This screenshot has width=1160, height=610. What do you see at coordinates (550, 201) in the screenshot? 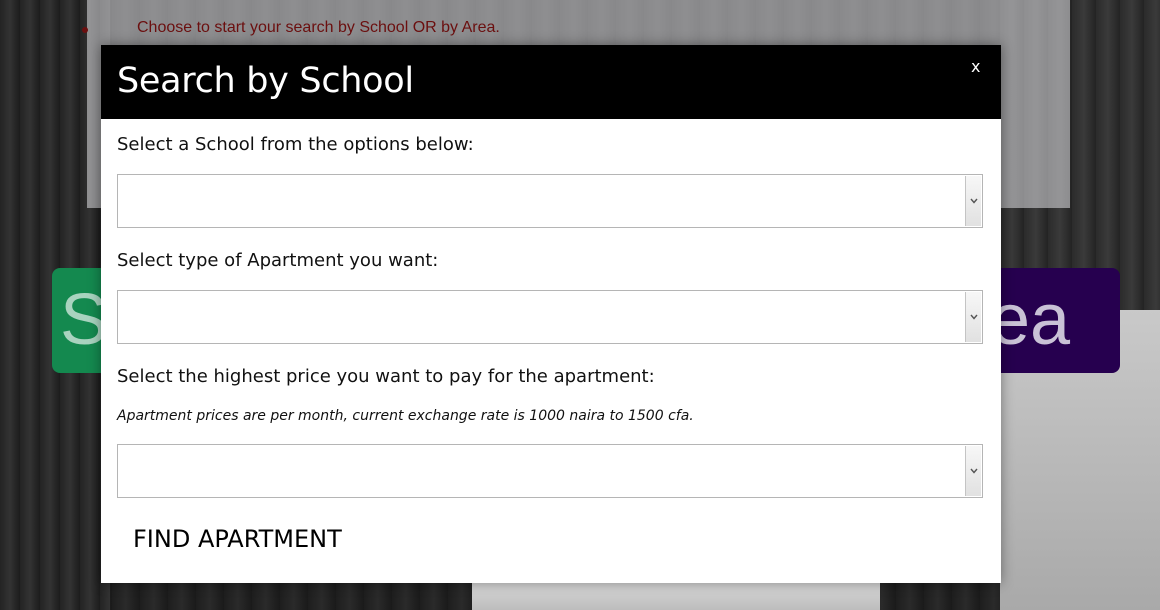
I see `school-select` at bounding box center [550, 201].